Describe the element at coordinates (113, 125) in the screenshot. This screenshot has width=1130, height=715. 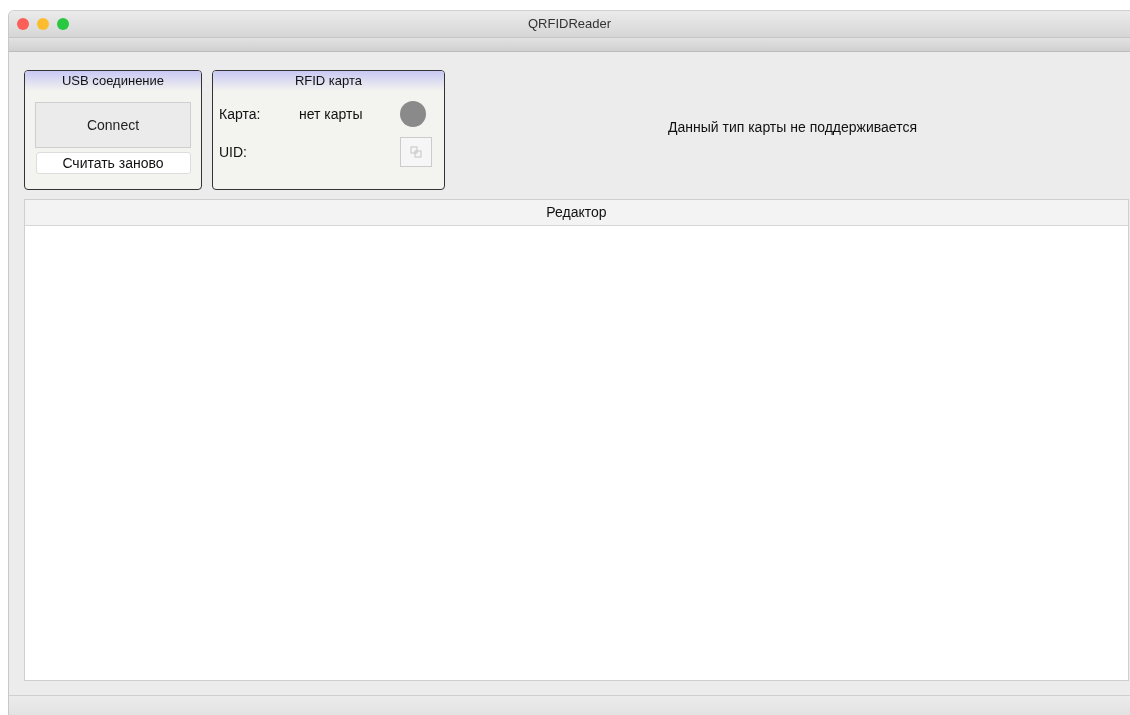
I see `connect-button: Connect` at that location.